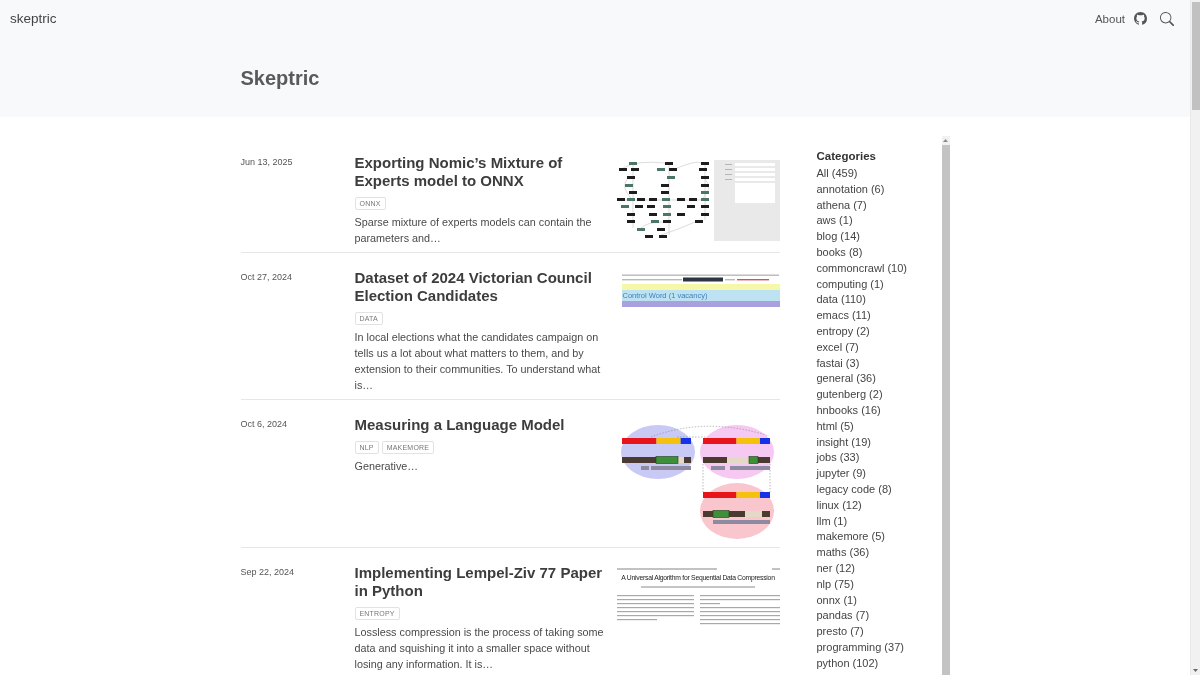 Image resolution: width=1200 pixels, height=675 pixels. I want to click on page-scrollbar, so click(1195, 337).